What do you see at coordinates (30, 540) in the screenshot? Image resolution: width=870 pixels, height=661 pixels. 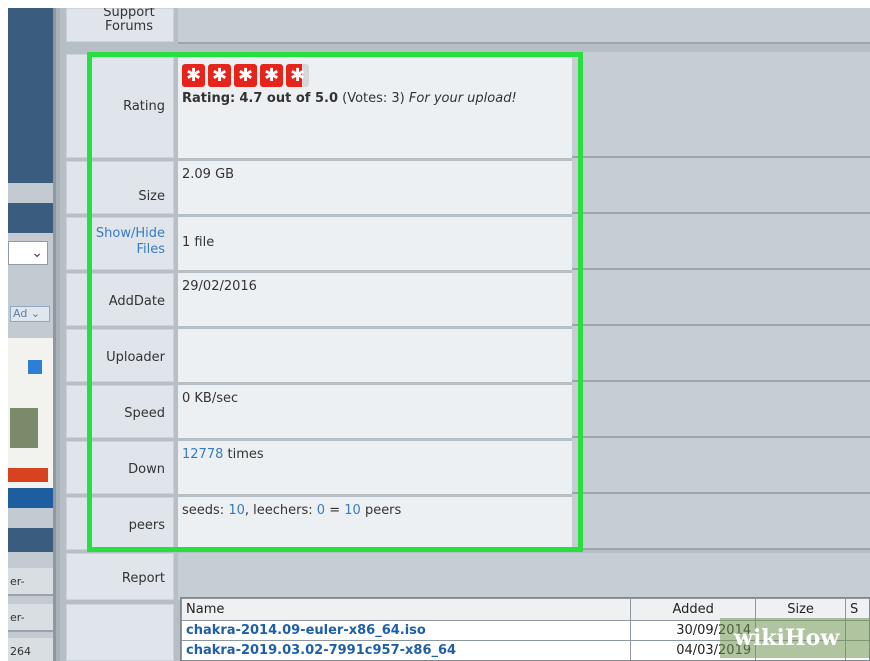 I see `sidebar-section-header` at bounding box center [30, 540].